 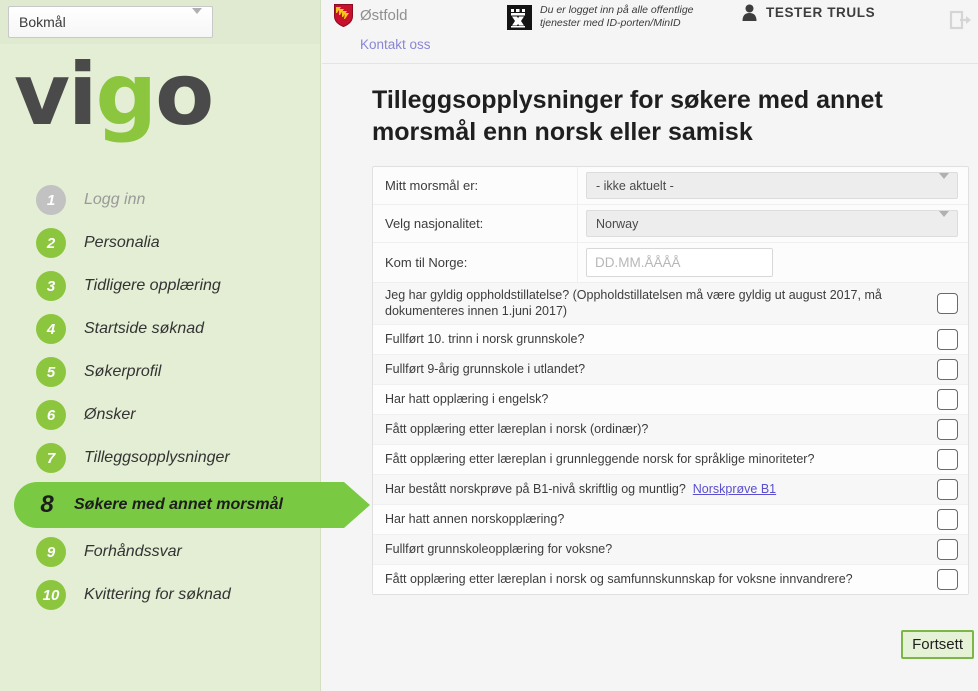 What do you see at coordinates (51, 415) in the screenshot?
I see `step-number: 6` at bounding box center [51, 415].